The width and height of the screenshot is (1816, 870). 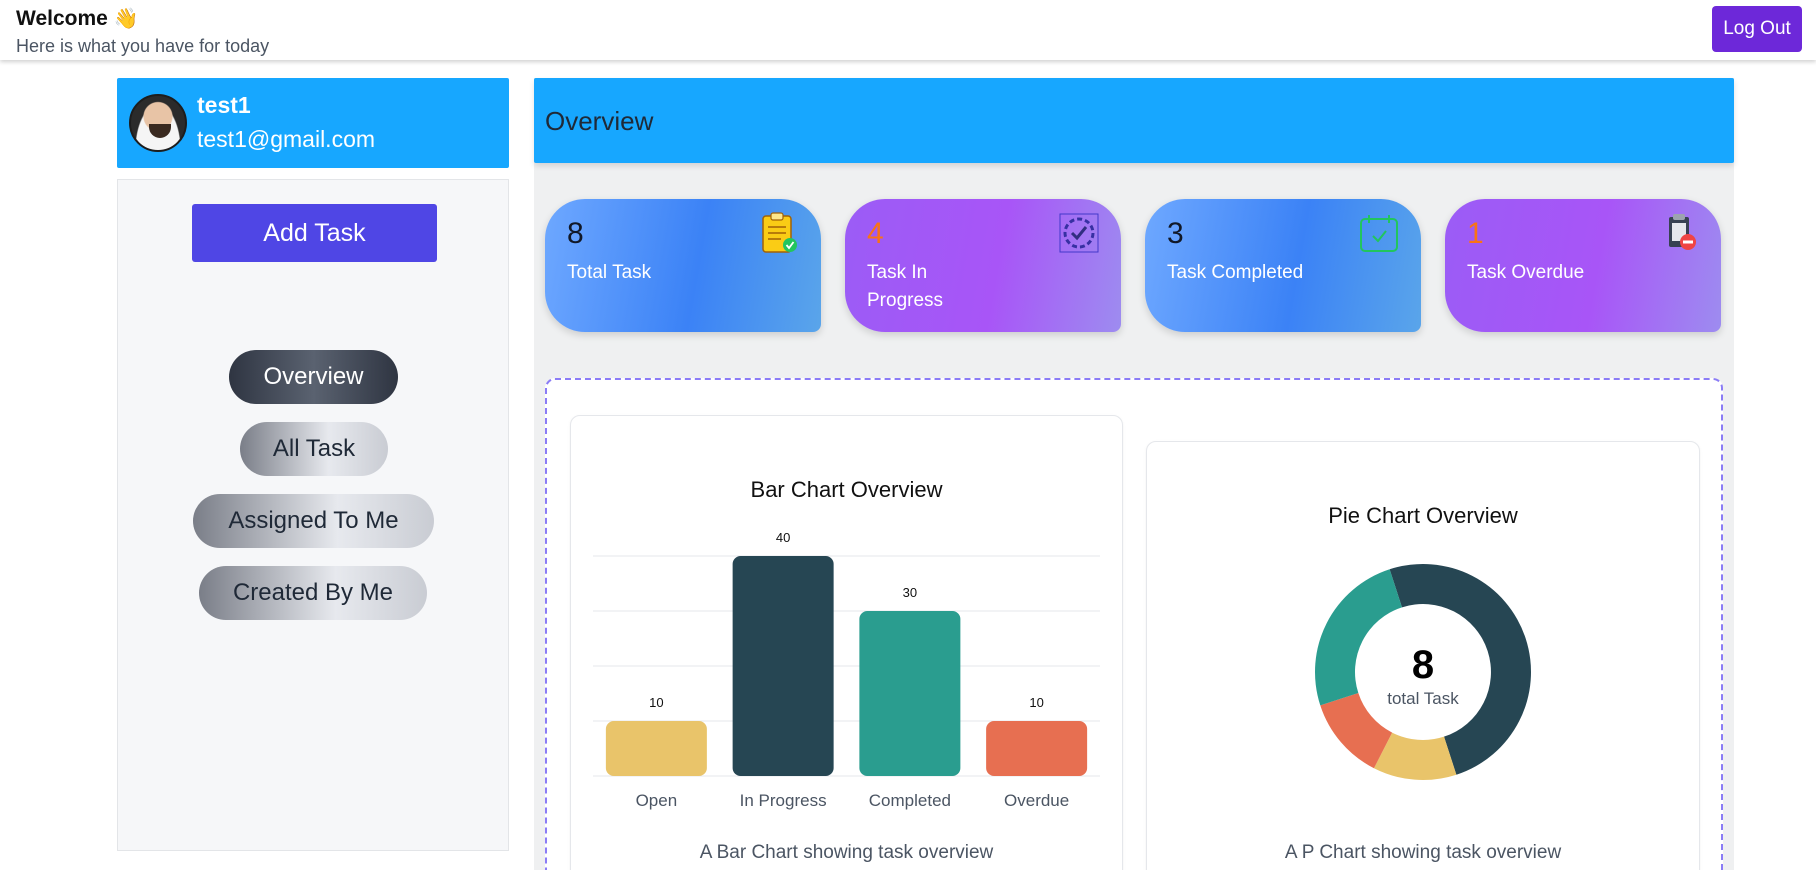 What do you see at coordinates (1423, 665) in the screenshot?
I see `pie-center-value: 8` at bounding box center [1423, 665].